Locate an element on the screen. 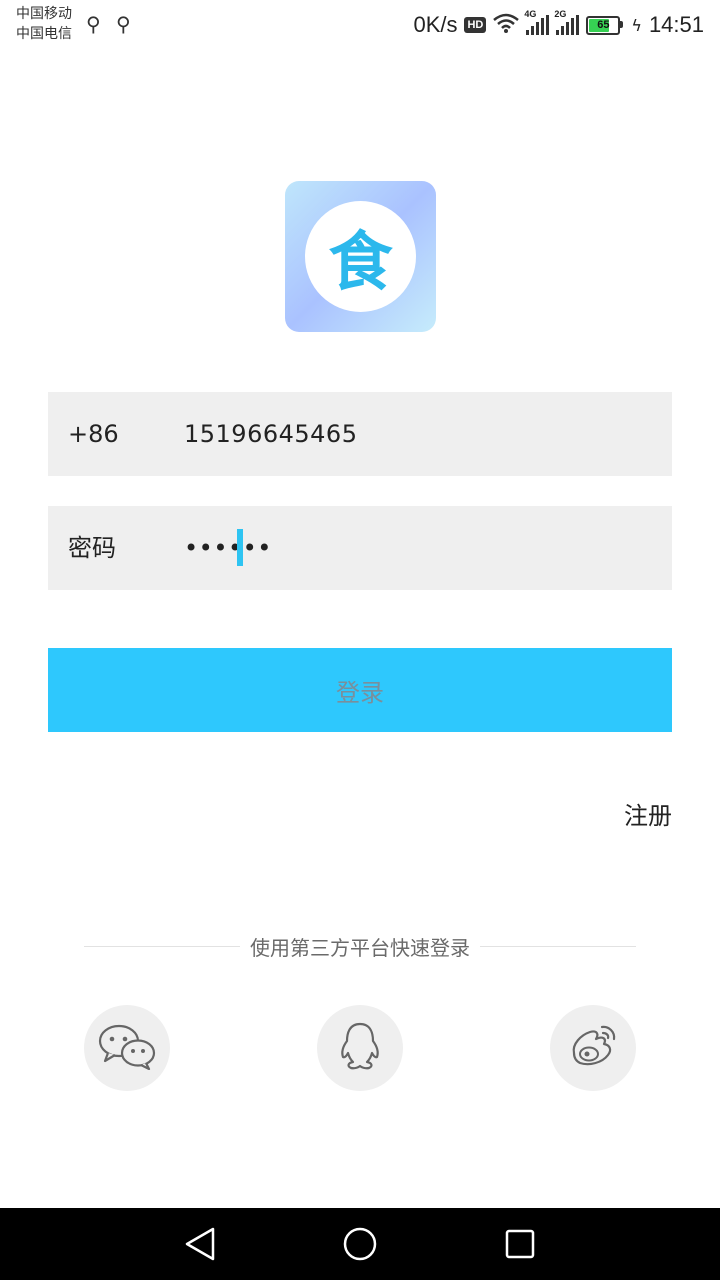 Image resolution: width=720 pixels, height=1280 pixels. clock: 14:51 is located at coordinates (676, 24).